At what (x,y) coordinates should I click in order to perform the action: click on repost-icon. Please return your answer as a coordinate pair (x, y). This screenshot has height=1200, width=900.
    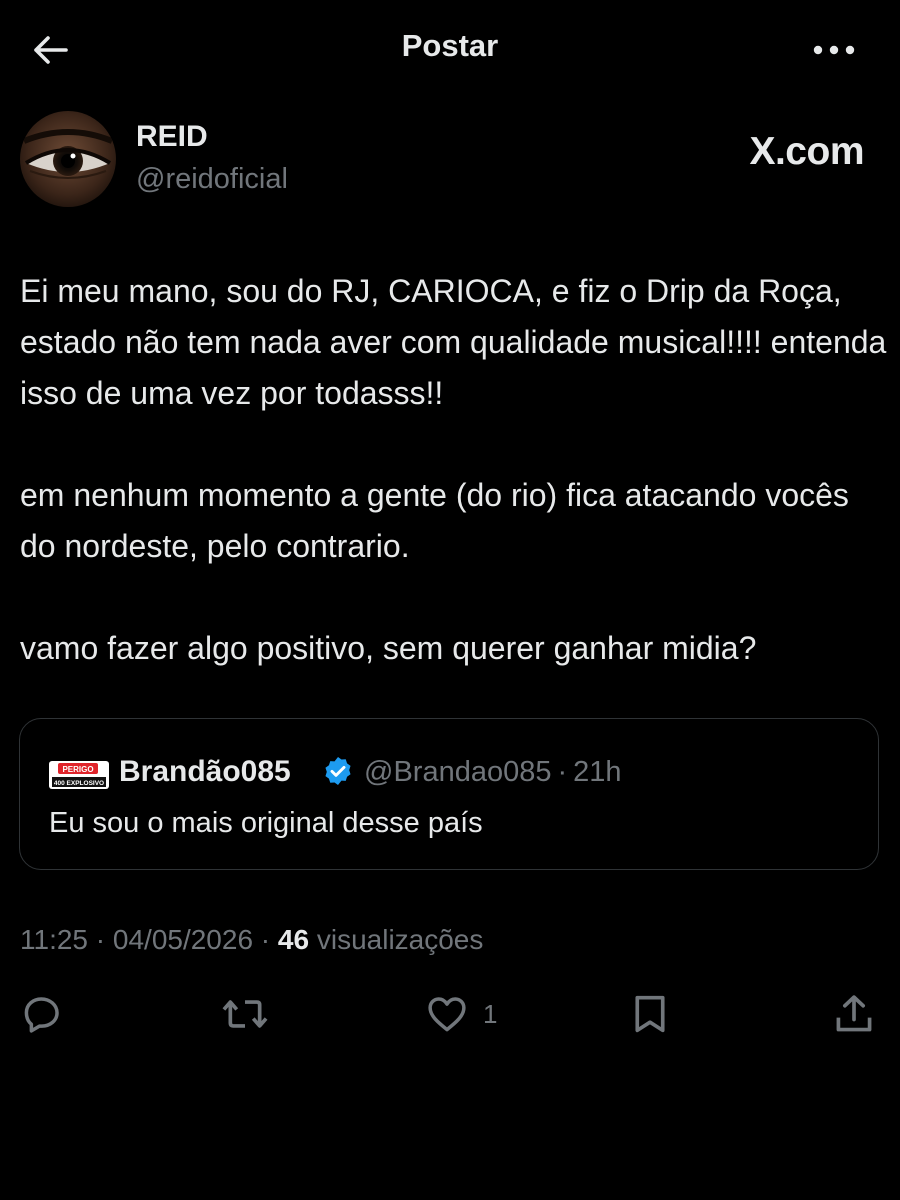
    Looking at the image, I should click on (245, 1014).